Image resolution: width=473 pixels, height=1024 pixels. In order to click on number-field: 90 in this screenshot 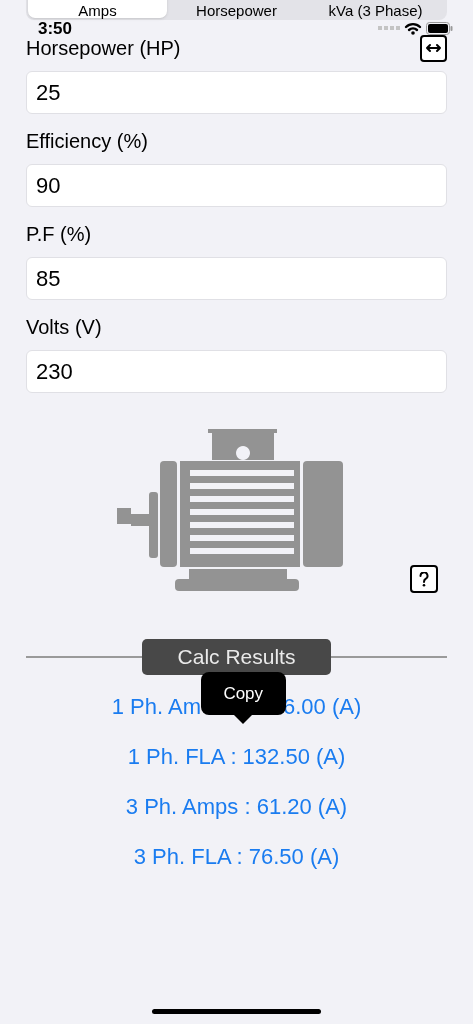, I will do `click(236, 185)`.